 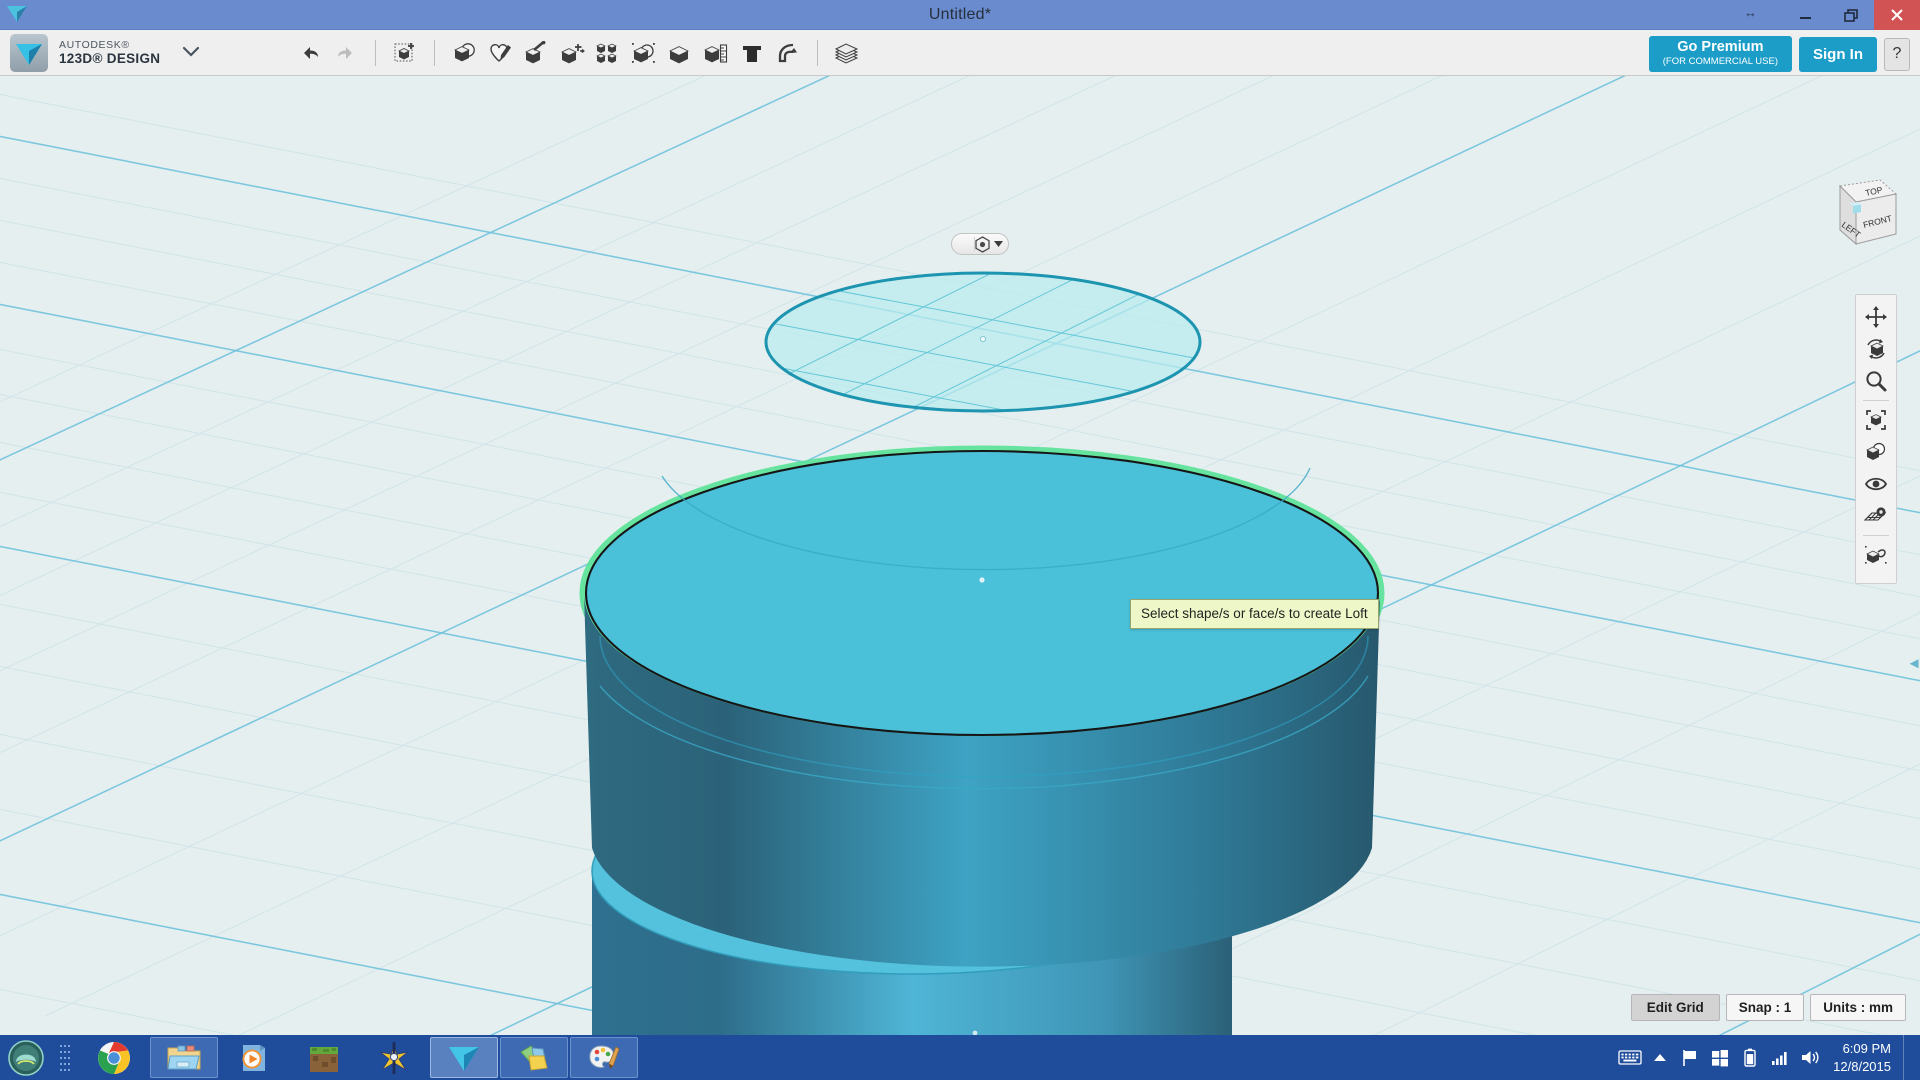 I want to click on loft-tooltip: Select shape/s or face/s to create Loft, so click(x=1254, y=614).